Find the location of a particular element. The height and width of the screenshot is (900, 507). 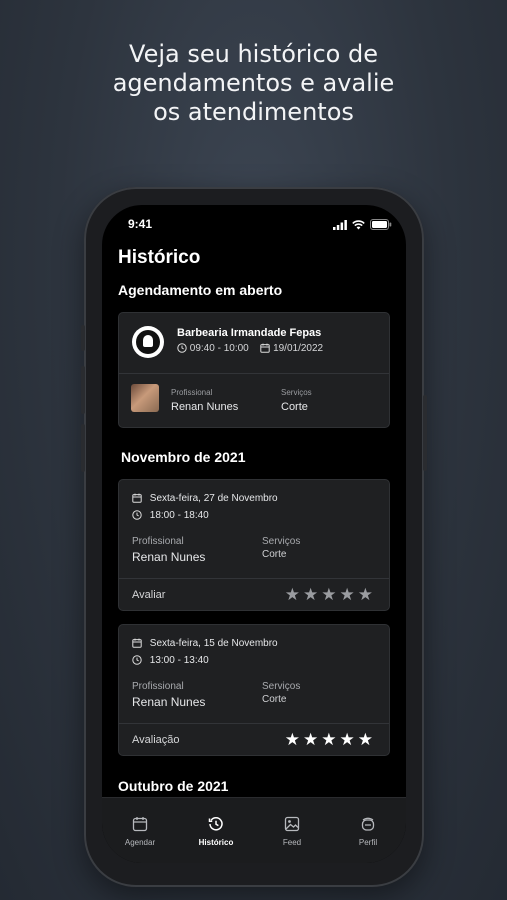

october-heading: Outubro de 2021 is located at coordinates (173, 786).